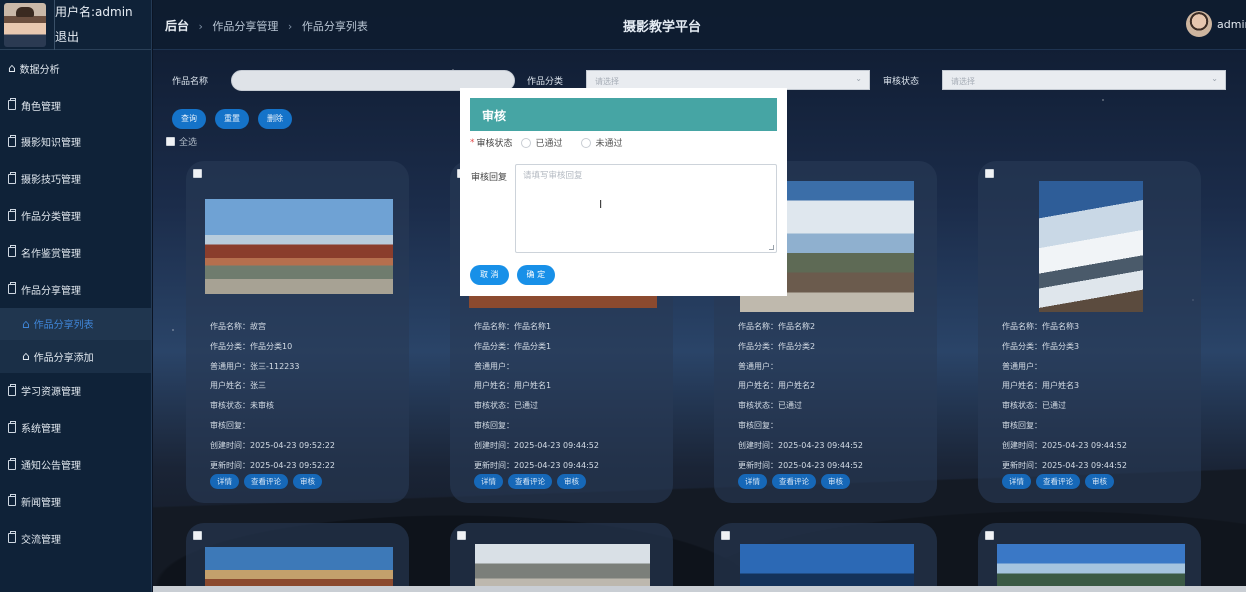 The width and height of the screenshot is (1246, 592). What do you see at coordinates (75, 356) in the screenshot?
I see `sidebar-subitem-share-add: ⌂ 作品分享添加` at bounding box center [75, 356].